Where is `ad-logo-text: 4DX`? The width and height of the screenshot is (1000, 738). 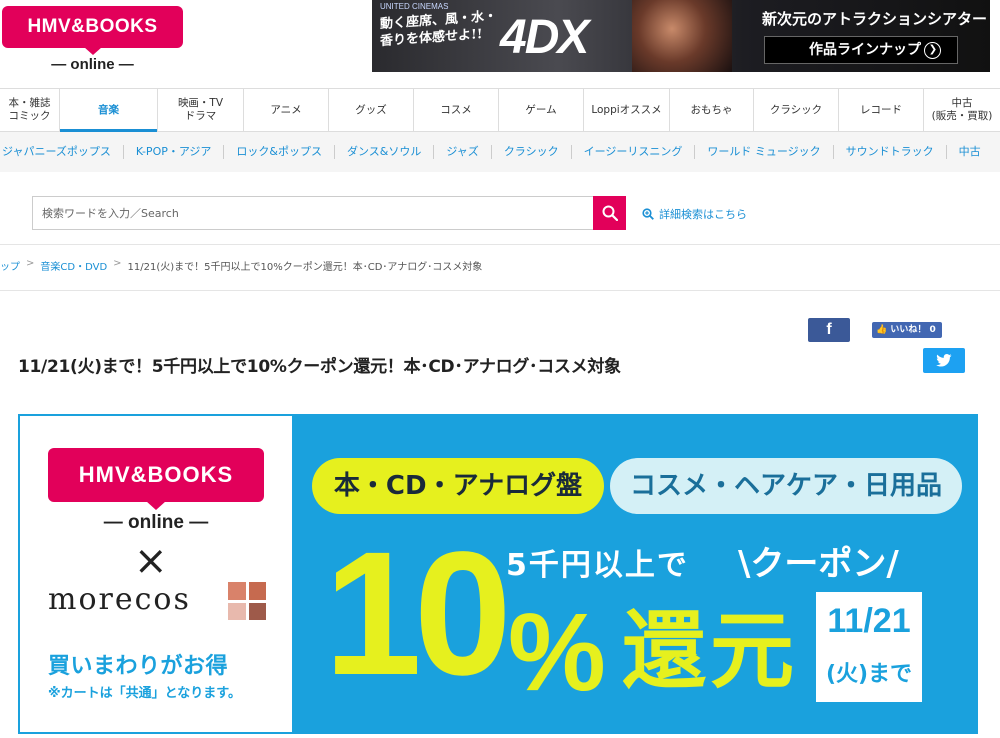
ad-logo-text: 4DX is located at coordinates (544, 37).